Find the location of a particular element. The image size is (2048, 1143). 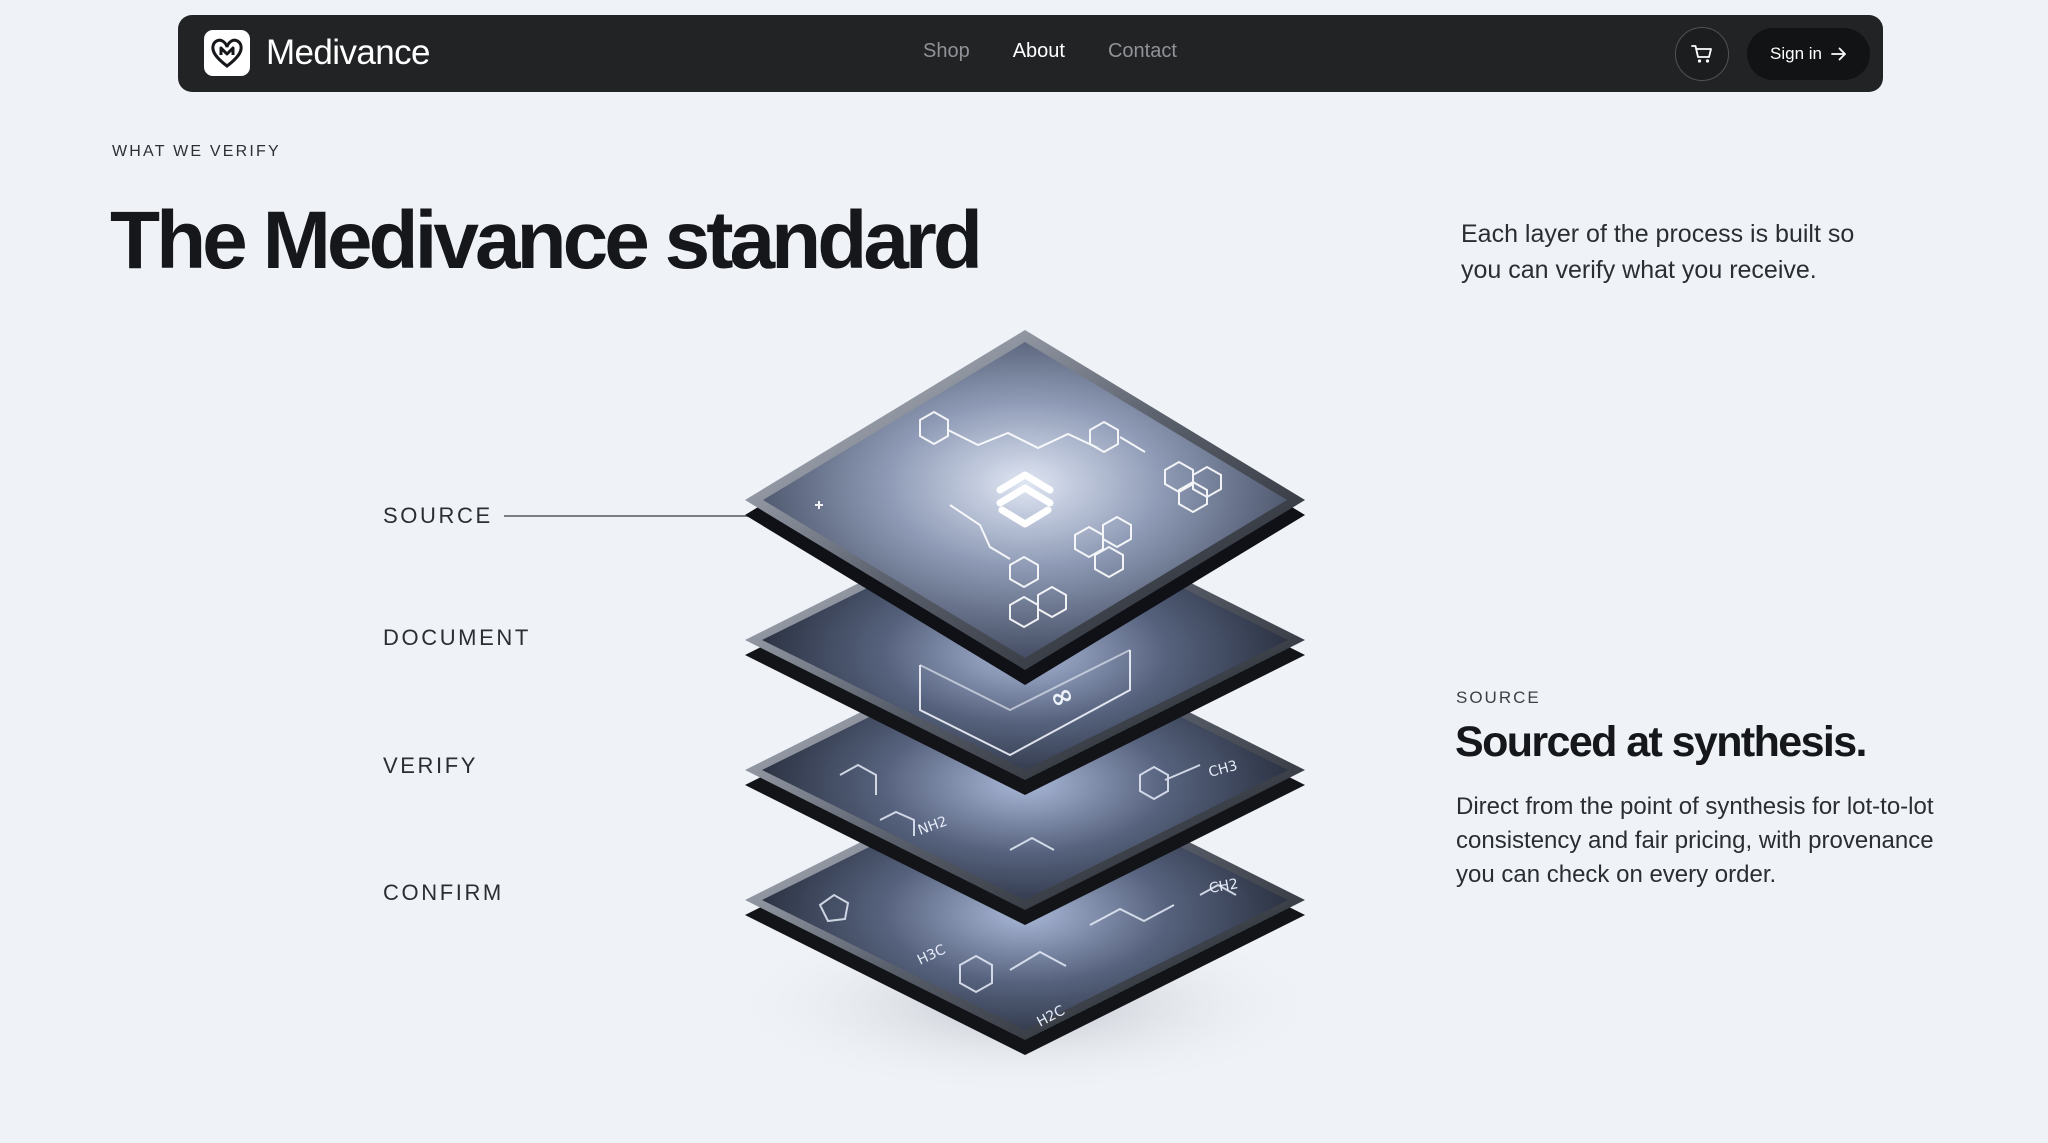

brand-name: Medivance is located at coordinates (348, 53).